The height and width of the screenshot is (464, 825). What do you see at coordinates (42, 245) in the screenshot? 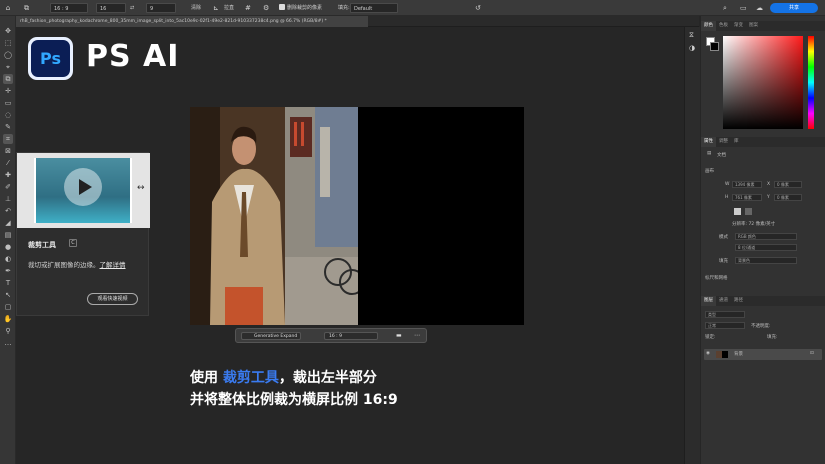
I see `tip-title: 裁剪工具` at bounding box center [42, 245].